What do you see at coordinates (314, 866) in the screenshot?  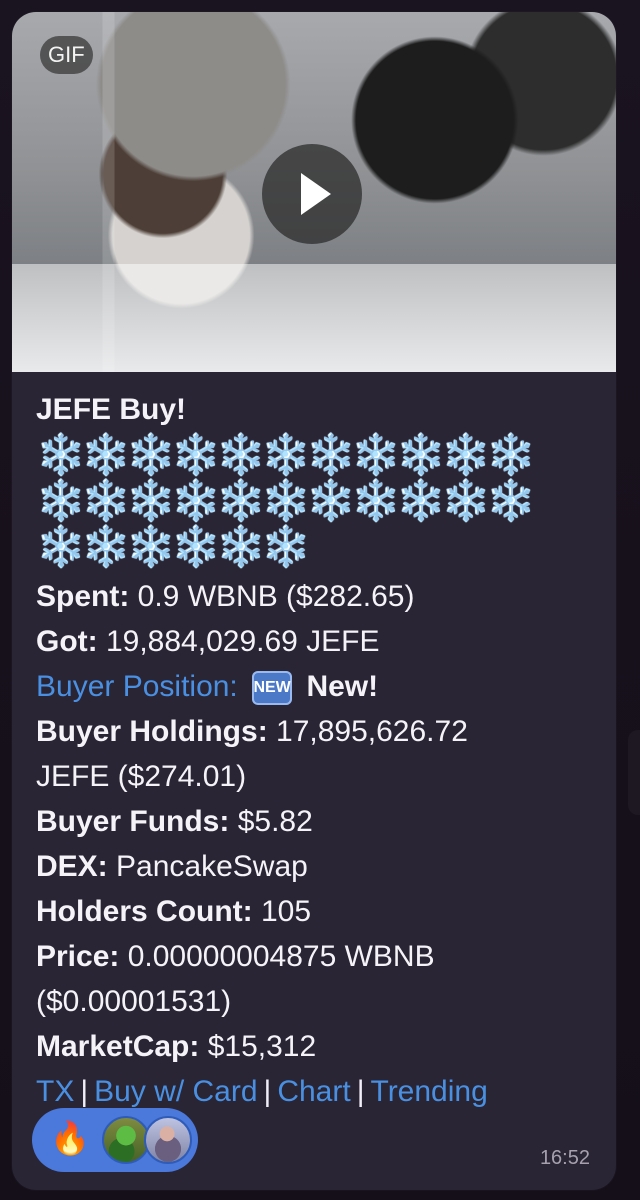 I see `dex-row: DEX: PancakeSwap` at bounding box center [314, 866].